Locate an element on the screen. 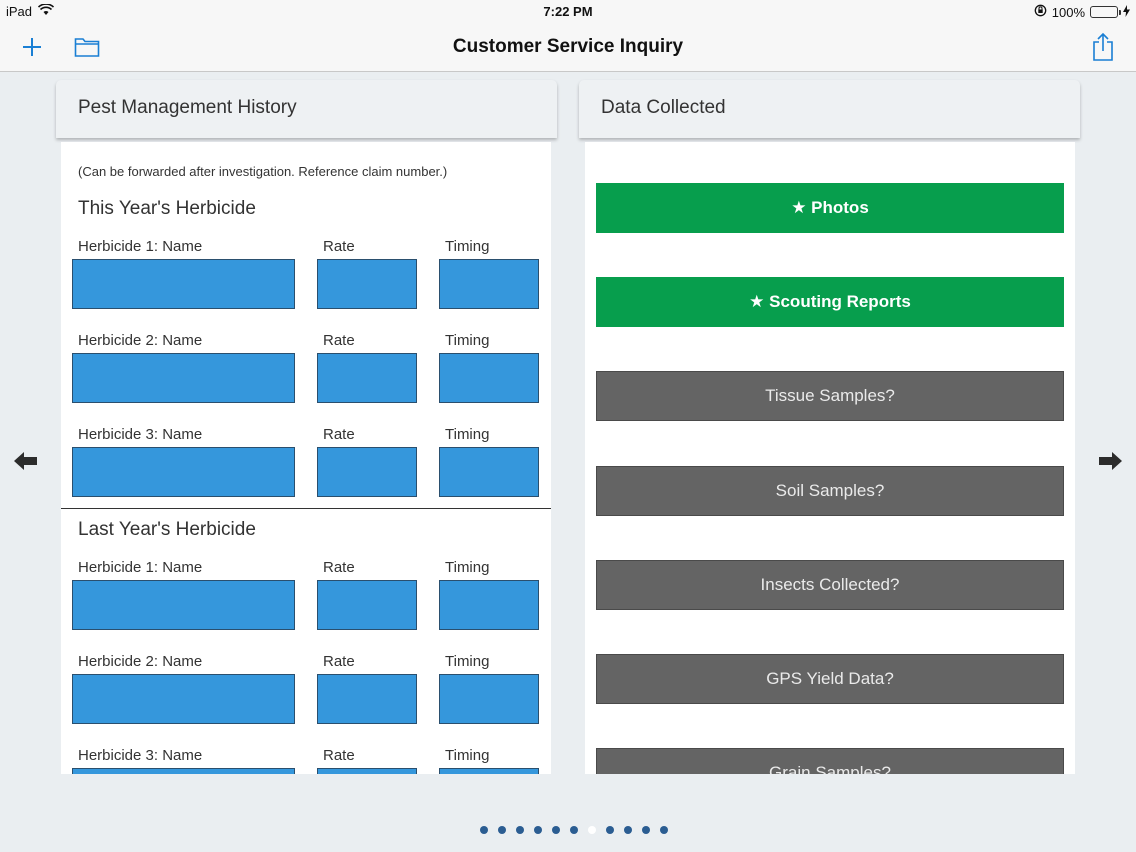  share-icon is located at coordinates (1103, 46).